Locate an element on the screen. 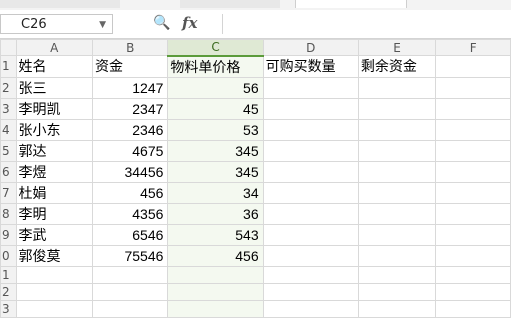  column-header-f: F is located at coordinates (473, 47).